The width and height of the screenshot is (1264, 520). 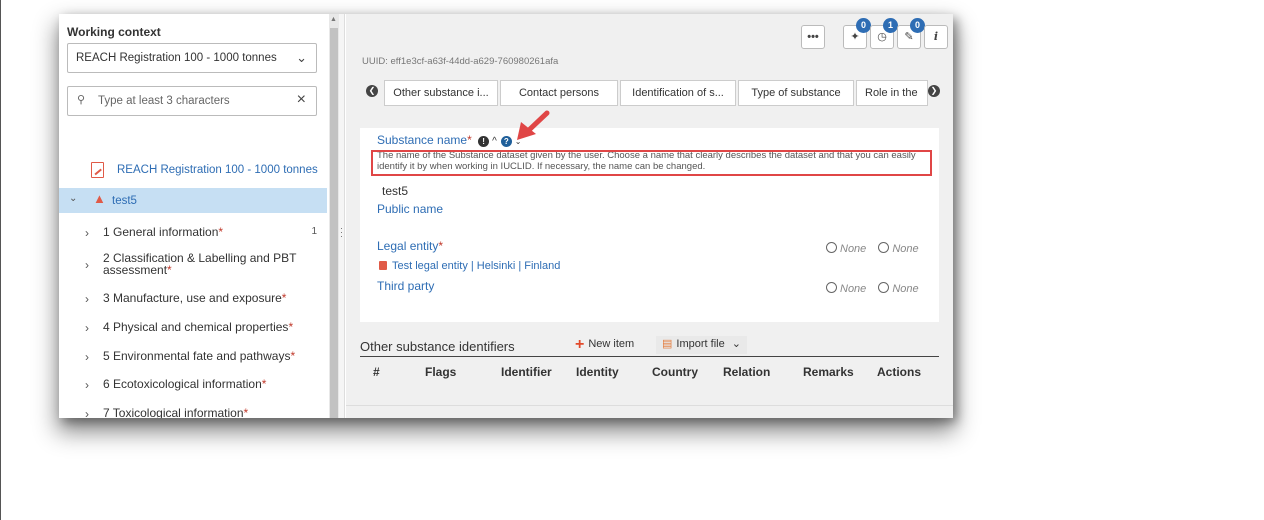 I want to click on red-arrow-icon, so click(x=533, y=125).